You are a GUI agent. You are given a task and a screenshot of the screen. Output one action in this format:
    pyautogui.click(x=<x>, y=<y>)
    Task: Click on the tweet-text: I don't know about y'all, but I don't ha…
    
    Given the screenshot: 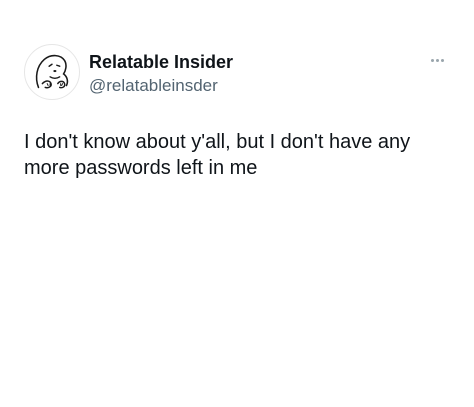 What is the action you would take?
    pyautogui.click(x=217, y=155)
    